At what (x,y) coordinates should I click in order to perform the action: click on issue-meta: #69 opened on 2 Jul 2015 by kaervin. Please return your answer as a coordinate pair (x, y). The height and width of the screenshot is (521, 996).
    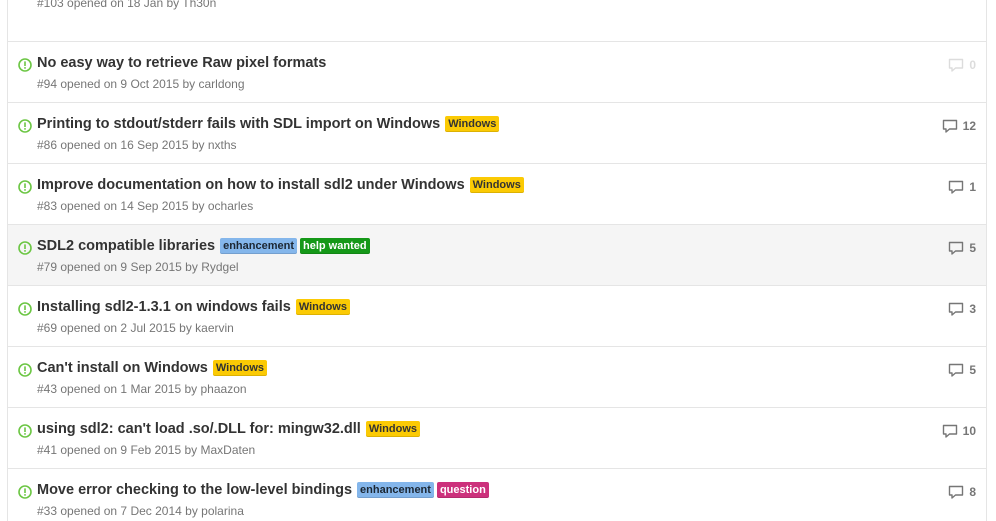
    Looking at the image, I should click on (135, 328).